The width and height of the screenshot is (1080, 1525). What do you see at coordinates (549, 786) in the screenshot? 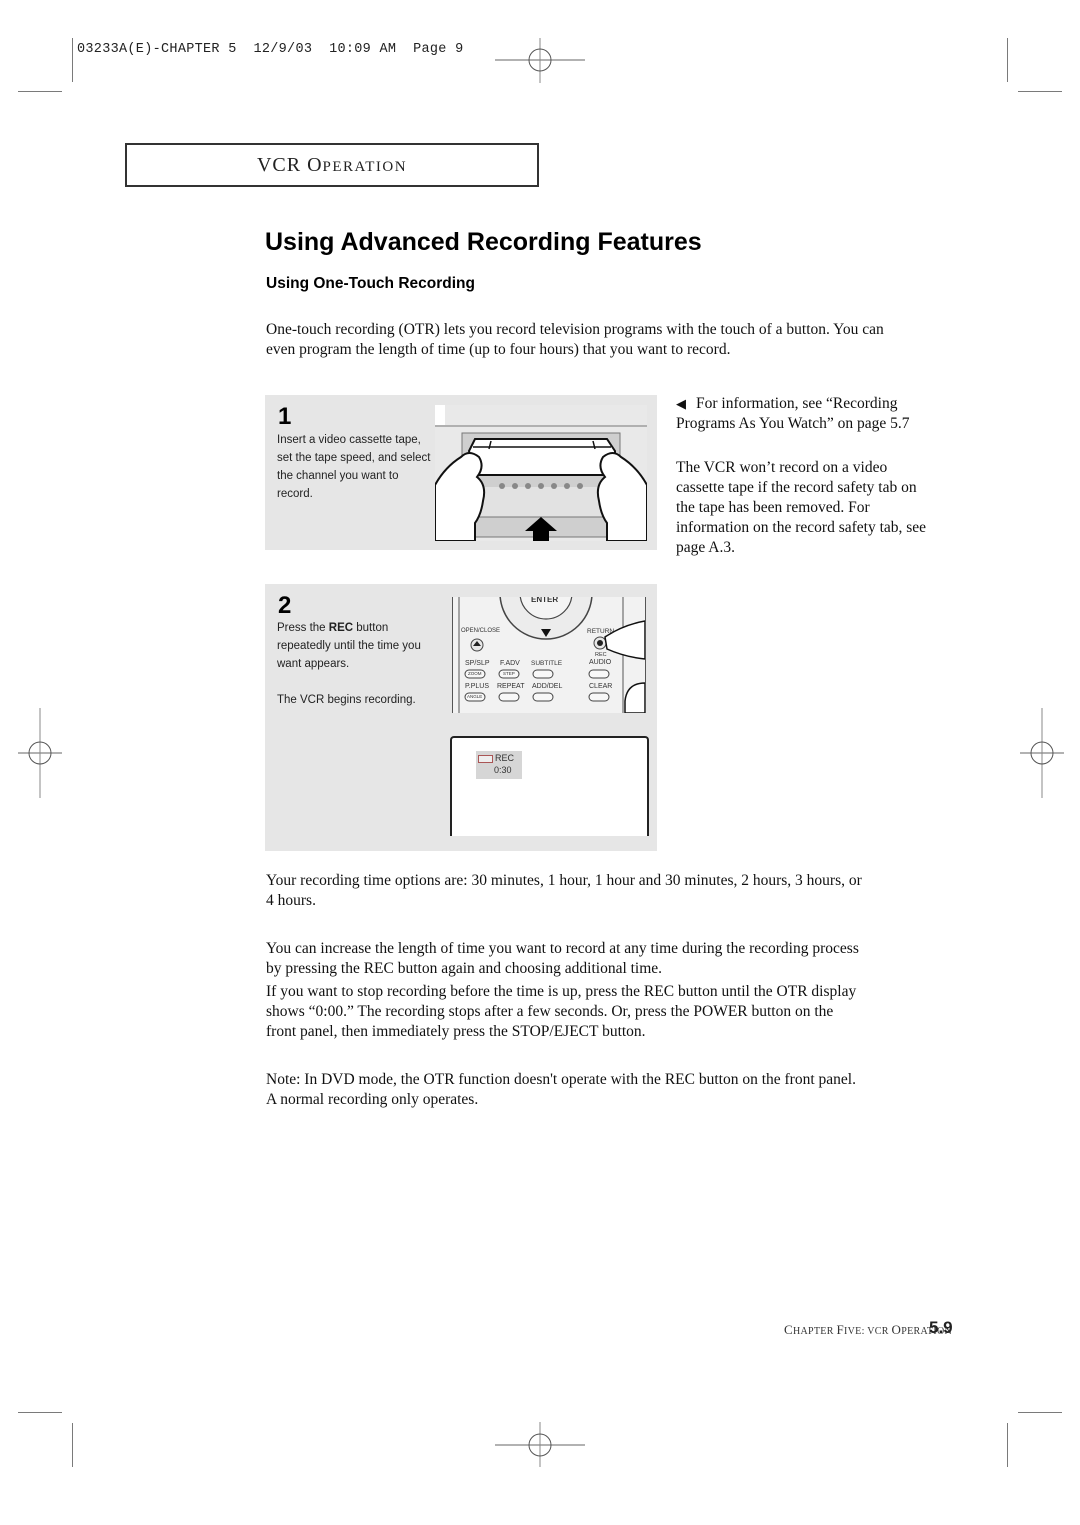
I see `tv-screen: REC 0:30` at bounding box center [549, 786].